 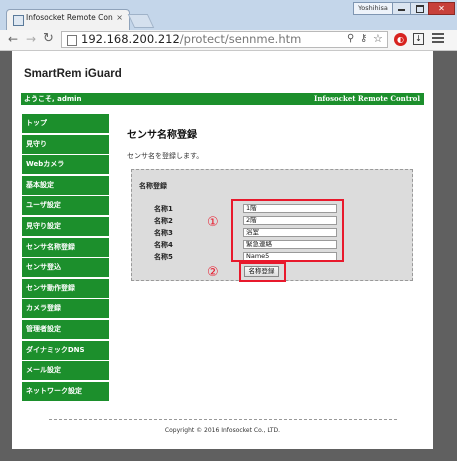 What do you see at coordinates (419, 8) in the screenshot?
I see `maximize-button` at bounding box center [419, 8].